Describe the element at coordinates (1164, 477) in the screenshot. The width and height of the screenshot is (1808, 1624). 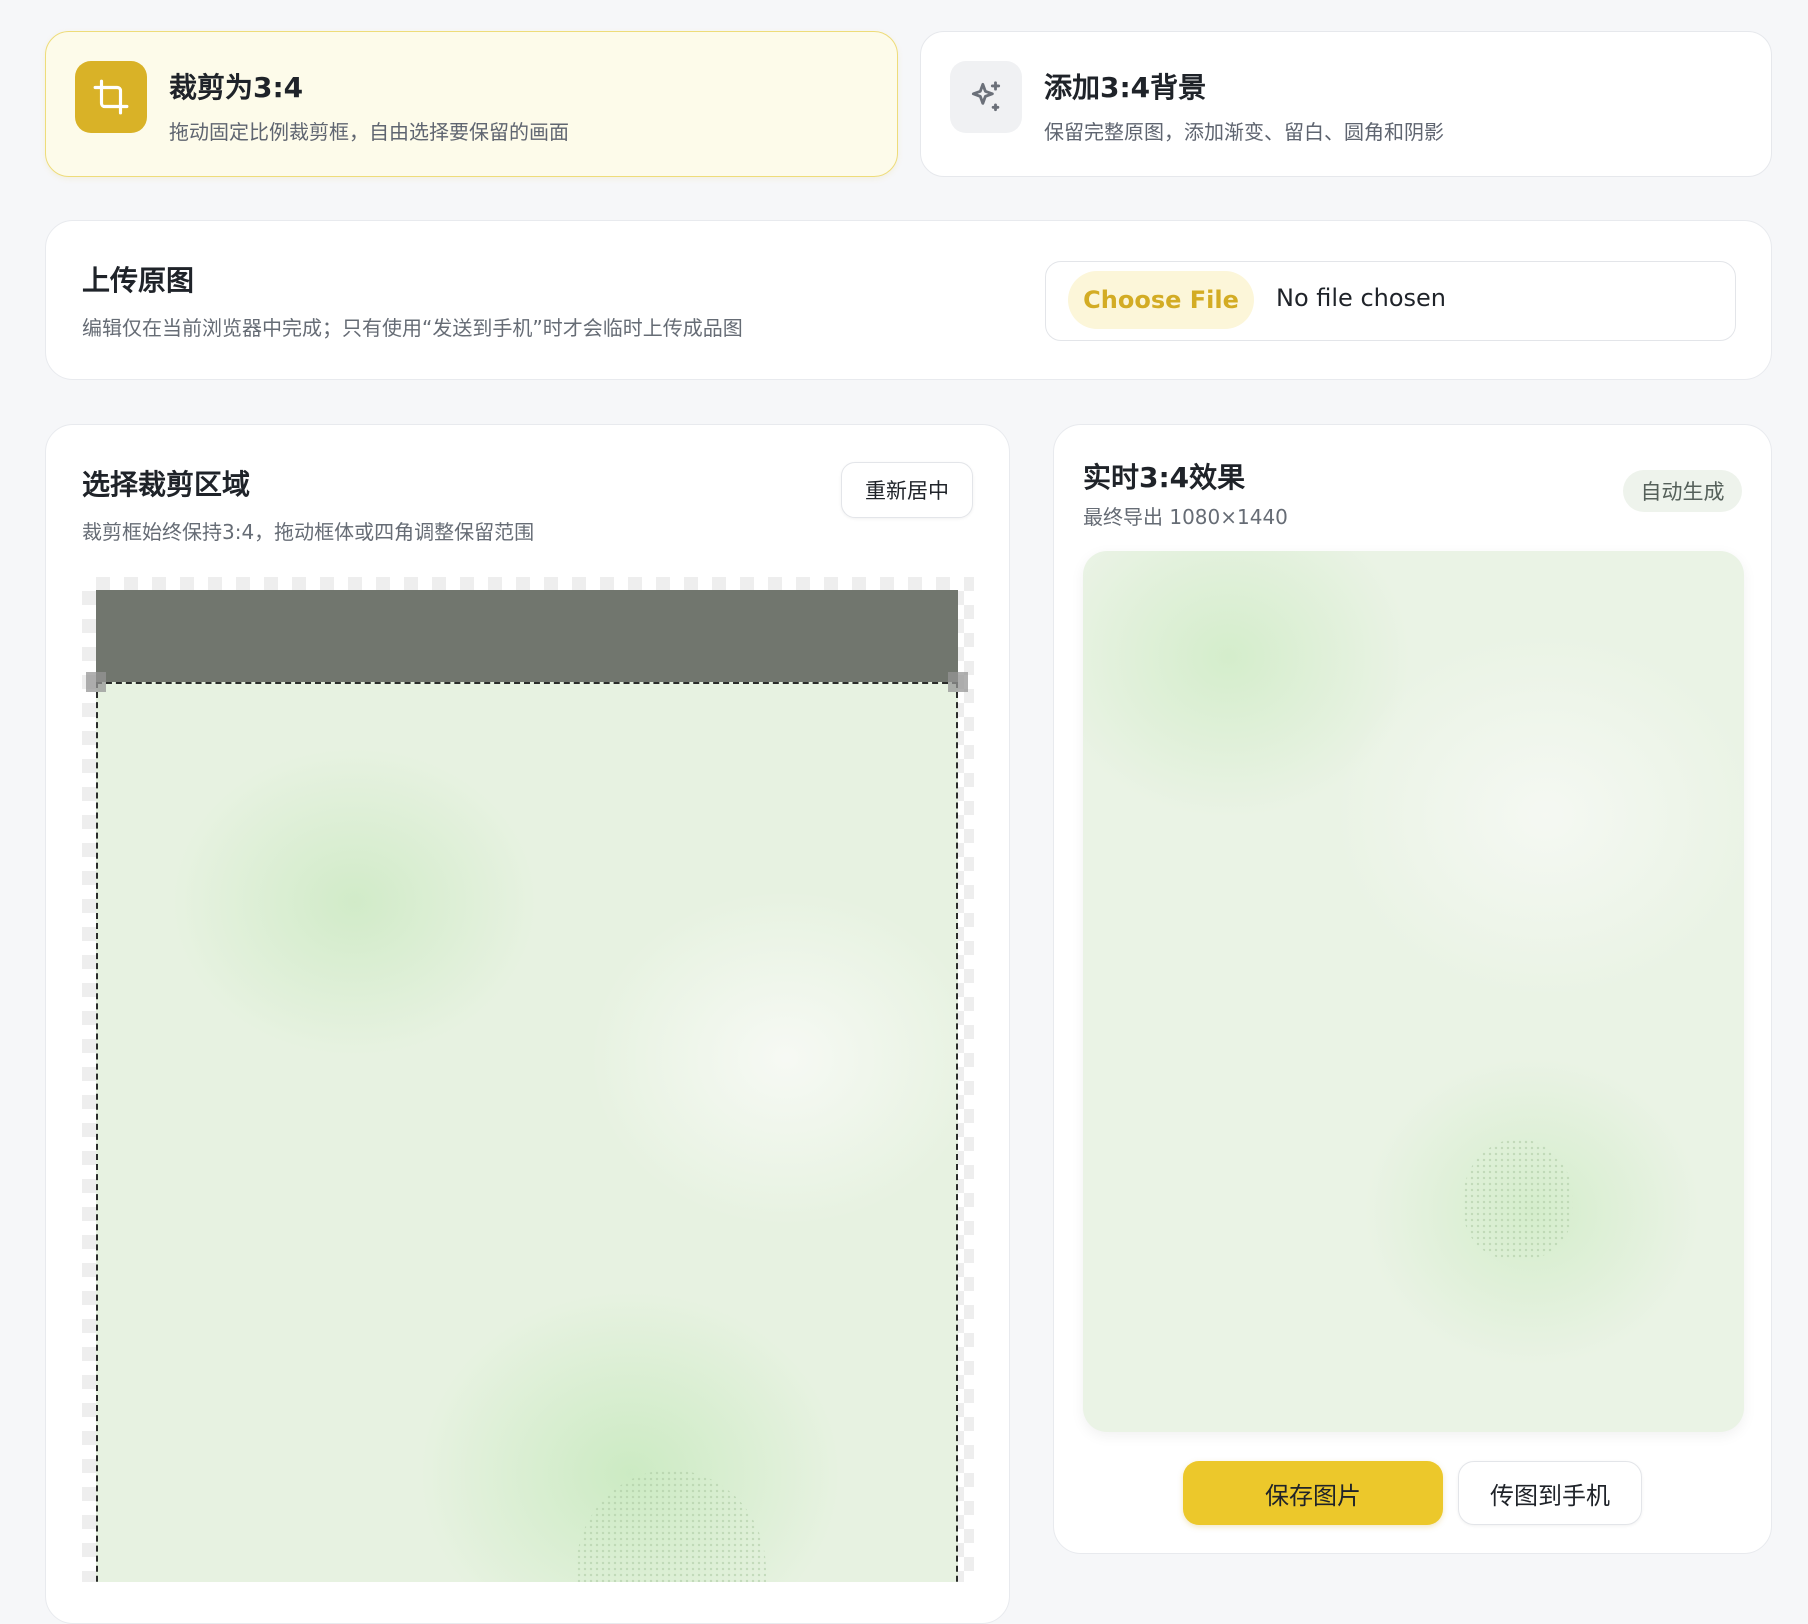
I see `preview-title: 实时3:4效果` at that location.